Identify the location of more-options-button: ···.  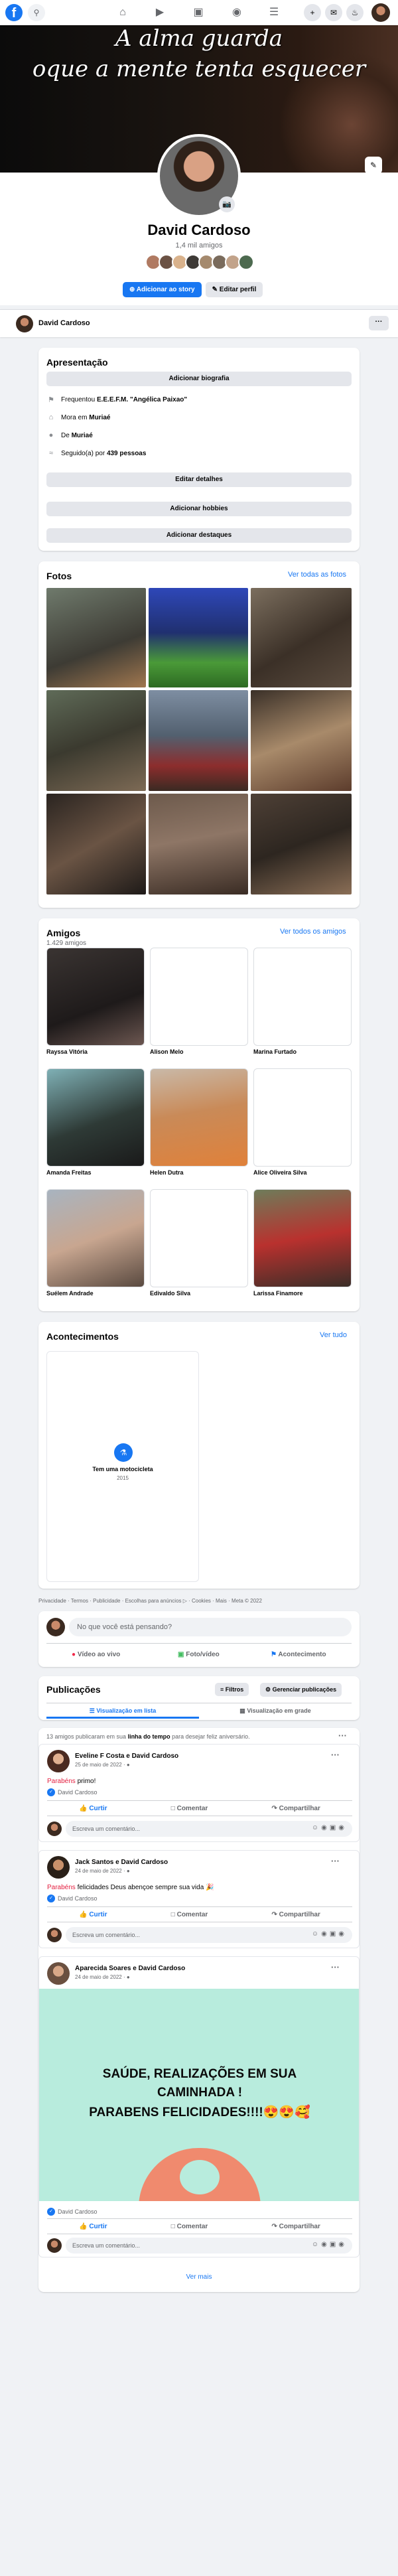
(379, 323).